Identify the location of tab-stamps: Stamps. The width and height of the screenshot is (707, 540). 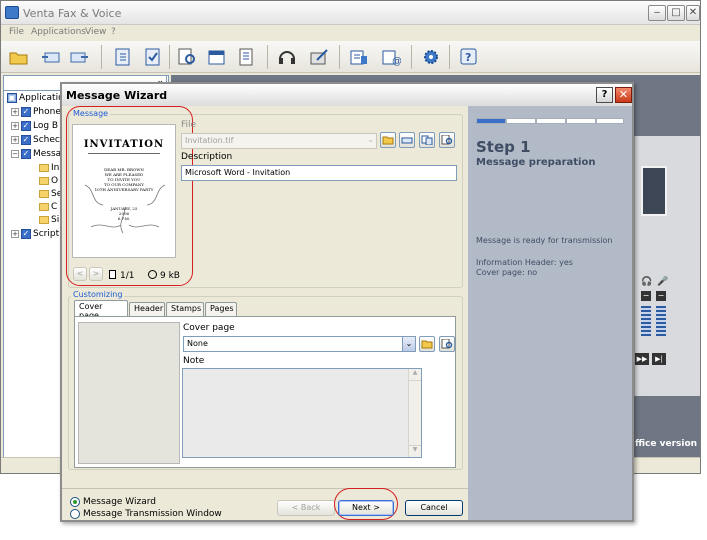
(185, 309).